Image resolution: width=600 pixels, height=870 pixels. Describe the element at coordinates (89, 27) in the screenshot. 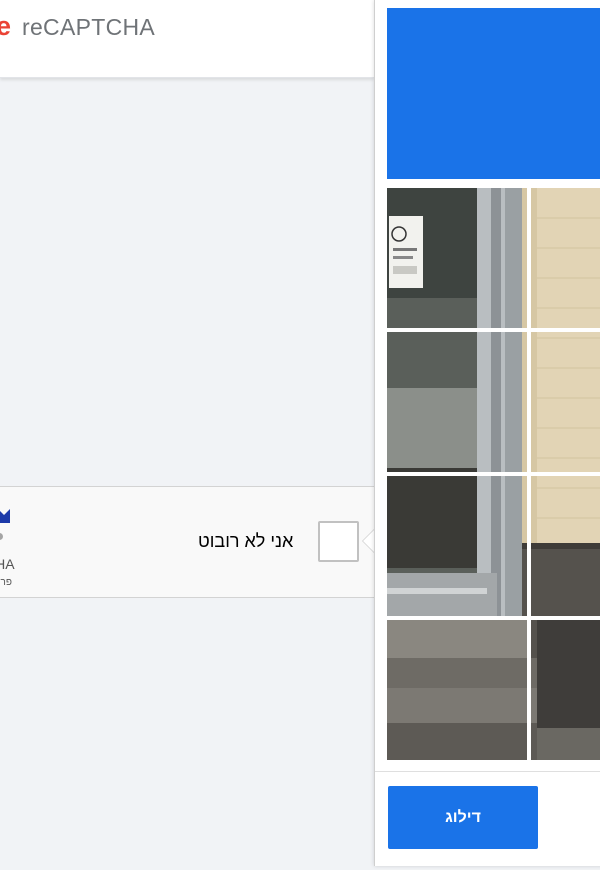

I see `recaptcha-brand-text: reCAPTCHA` at that location.